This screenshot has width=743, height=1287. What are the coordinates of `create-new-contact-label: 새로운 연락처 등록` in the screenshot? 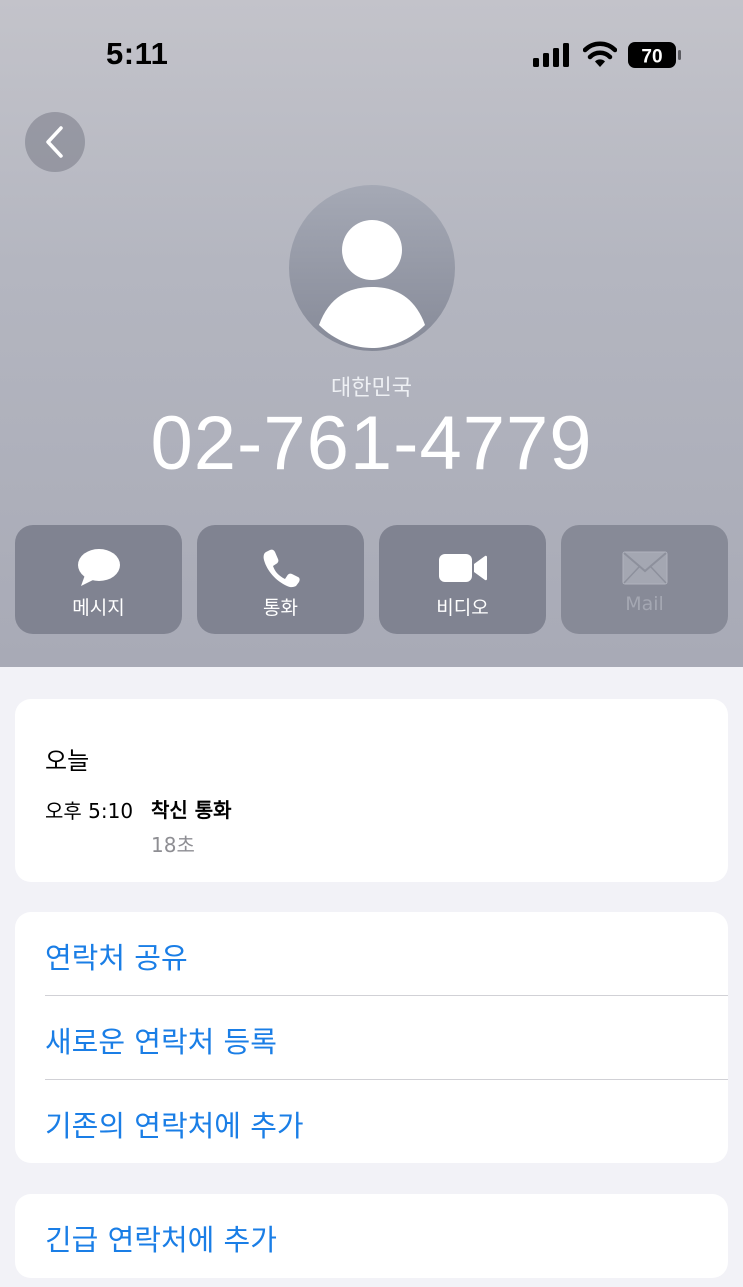 It's located at (161, 1042).